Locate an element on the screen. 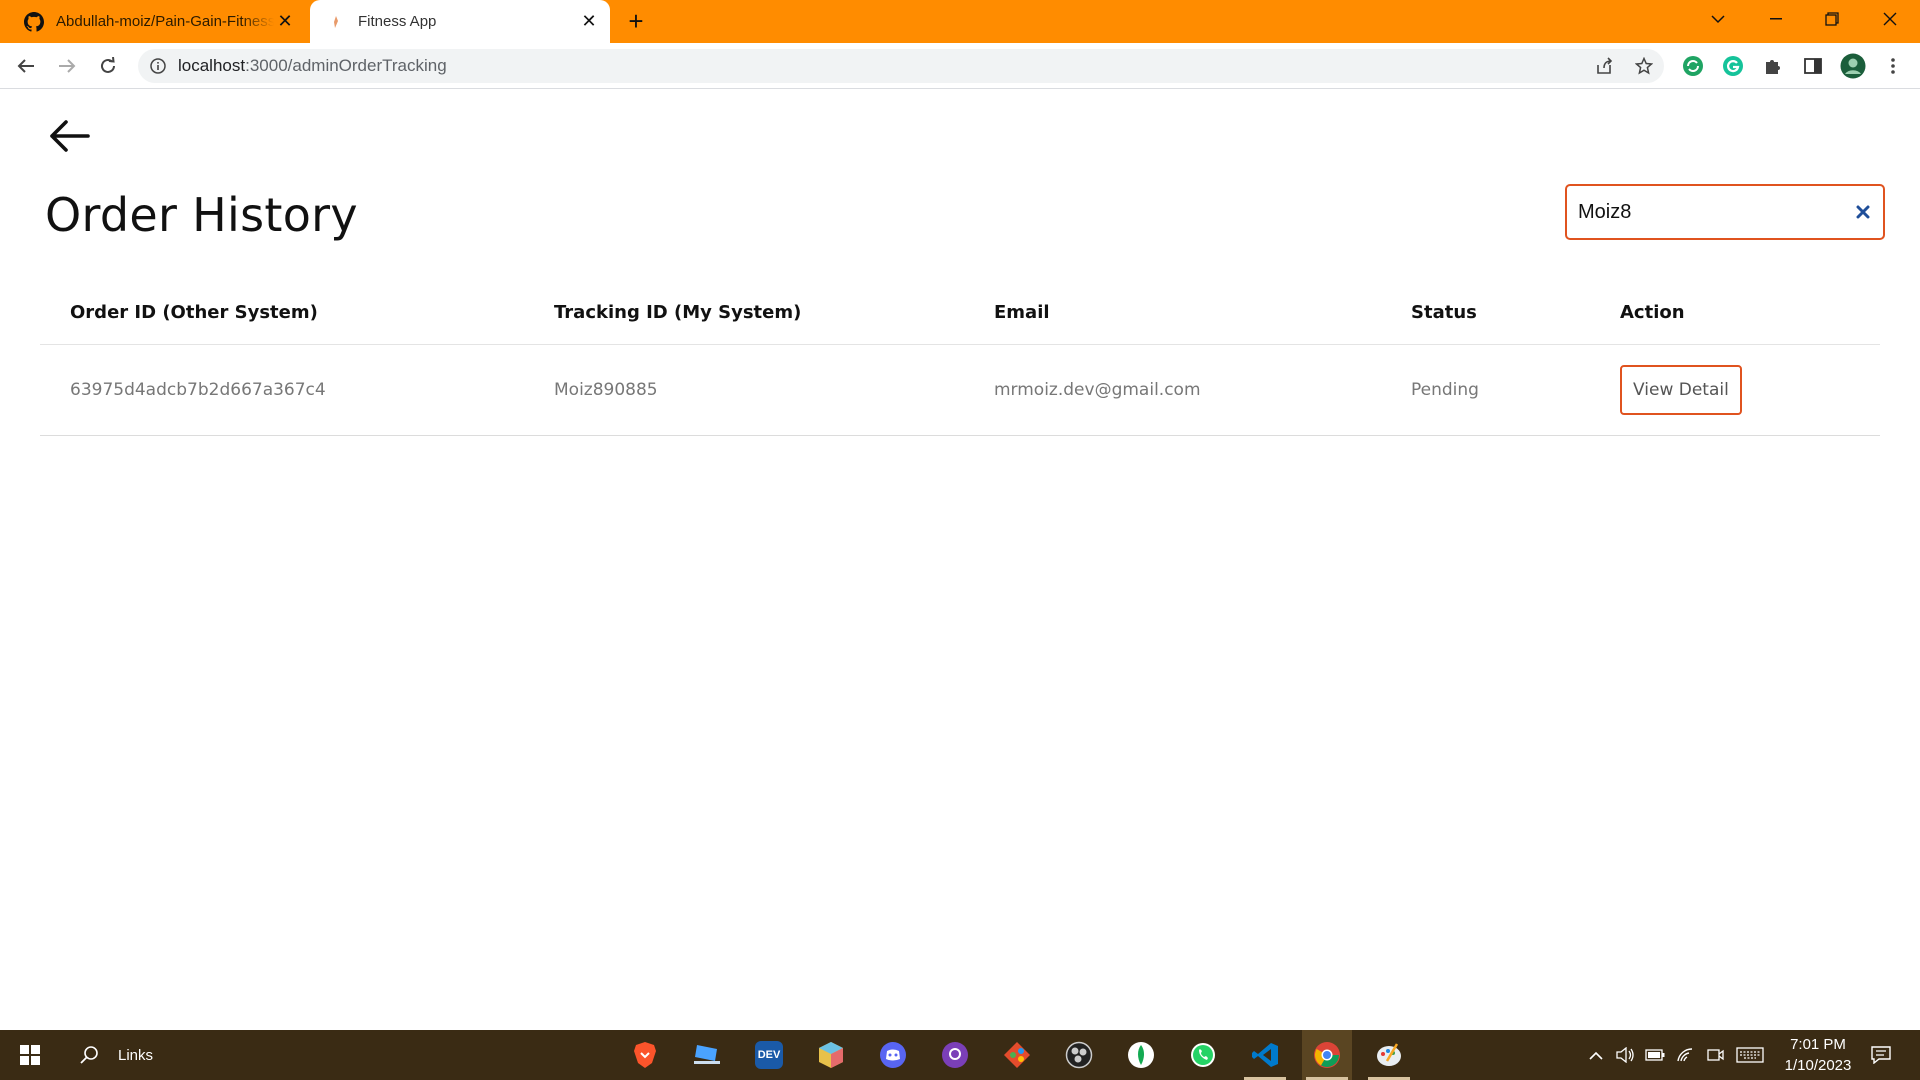 Image resolution: width=1920 pixels, height=1080 pixels. taskbar-search-label: Links is located at coordinates (148, 1055).